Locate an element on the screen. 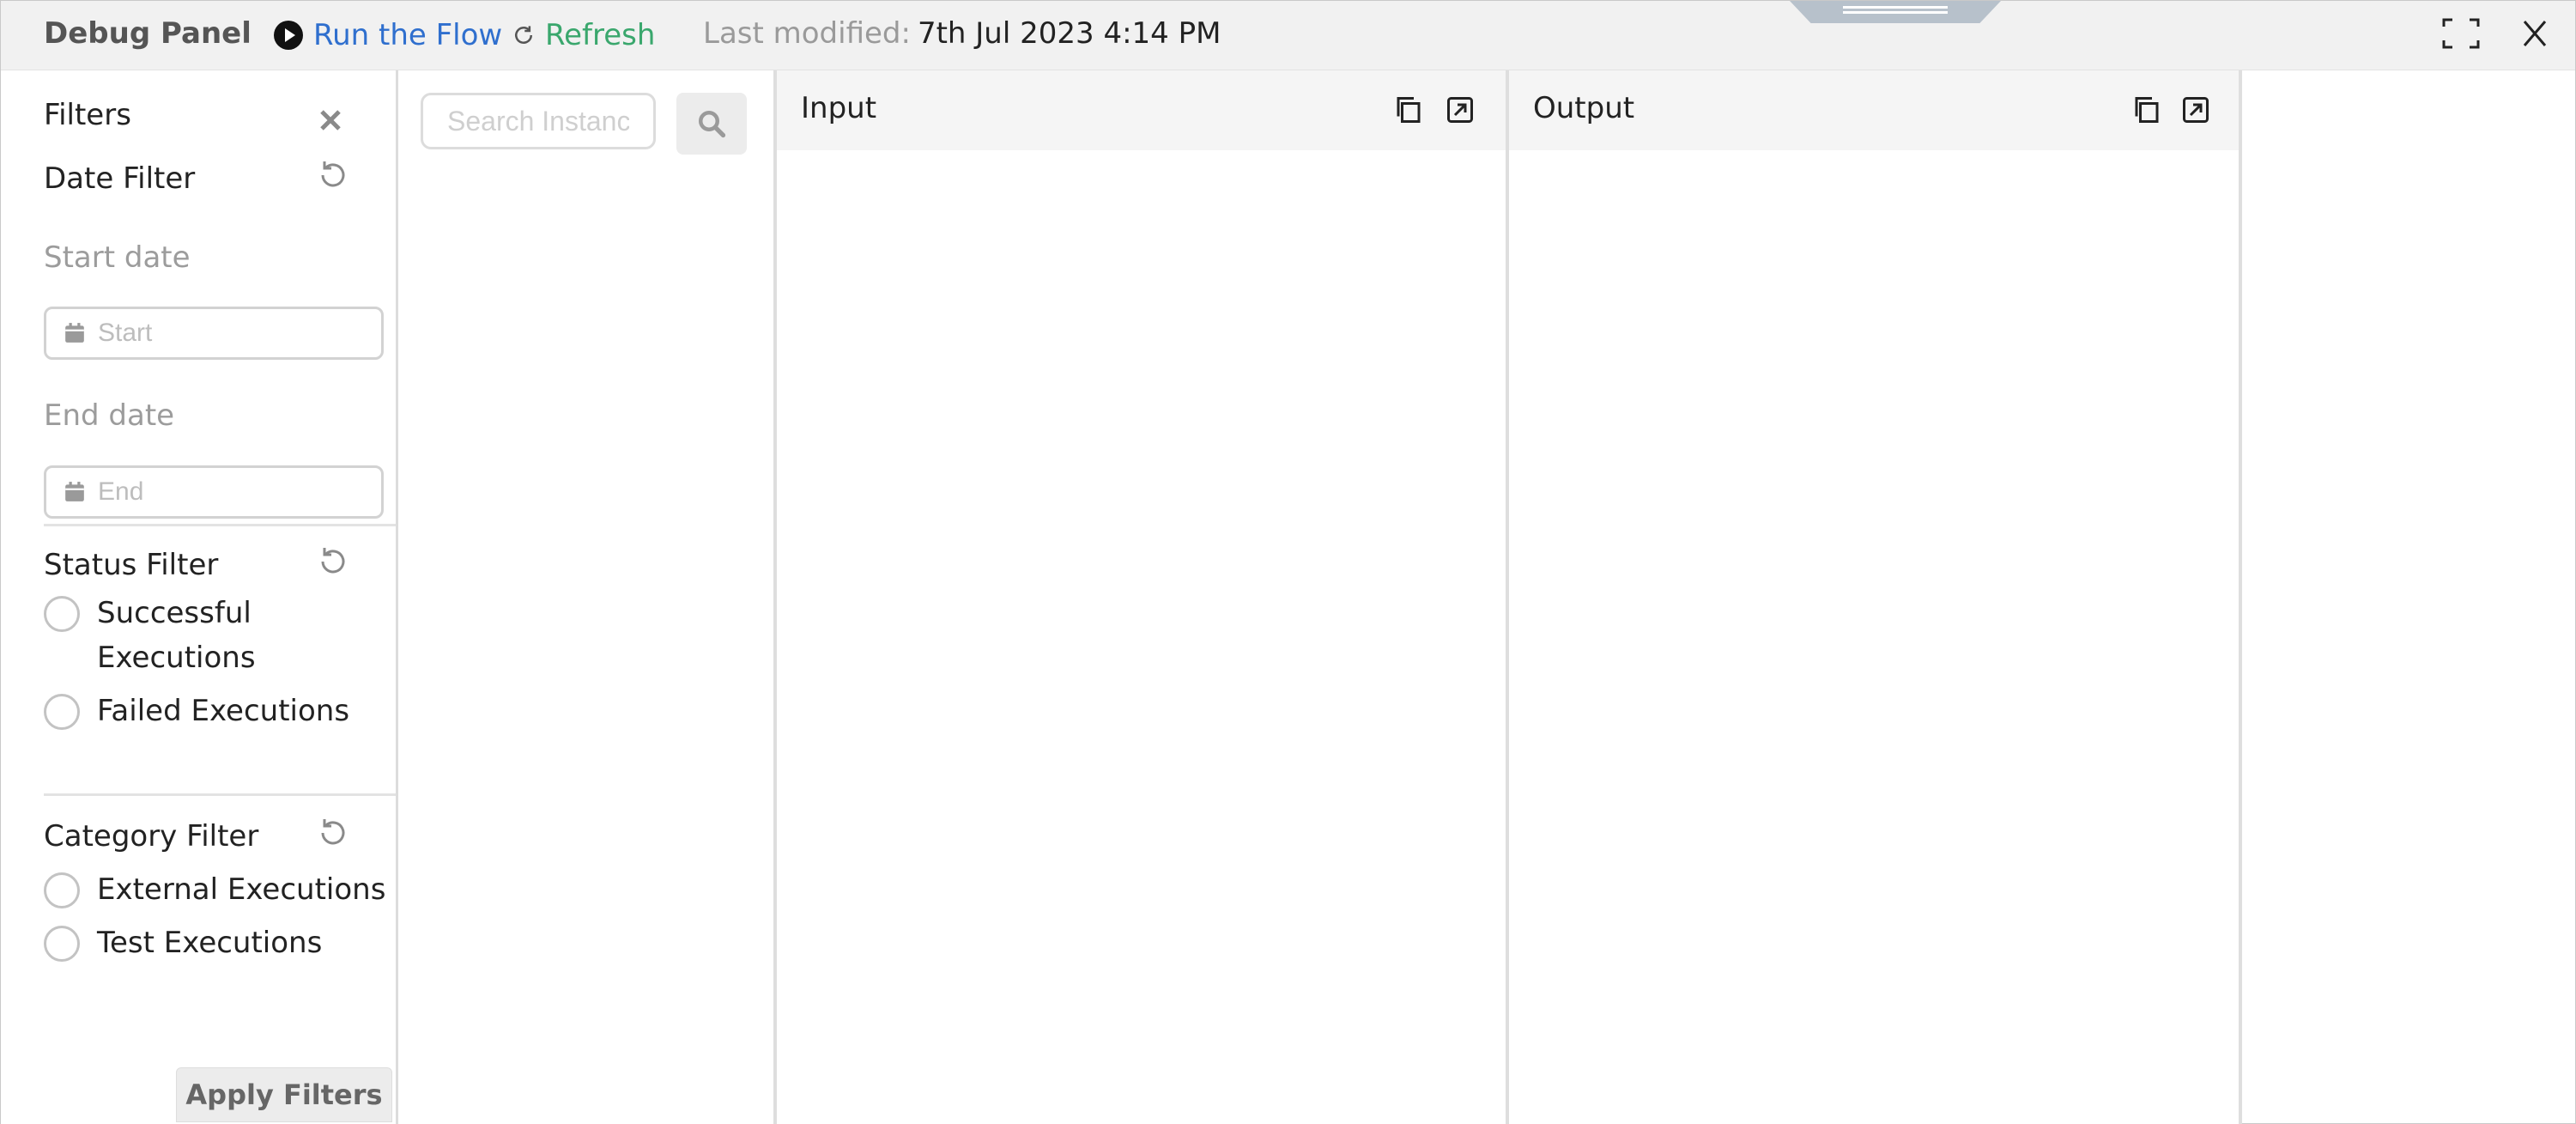 This screenshot has width=2576, height=1124. status-option-failed: Failed Executions is located at coordinates (196, 714).